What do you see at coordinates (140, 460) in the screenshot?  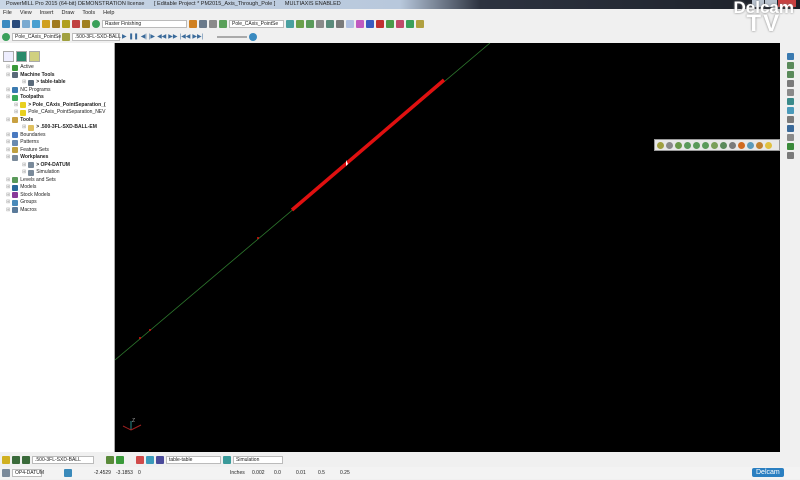 I see `collision-icon` at bounding box center [140, 460].